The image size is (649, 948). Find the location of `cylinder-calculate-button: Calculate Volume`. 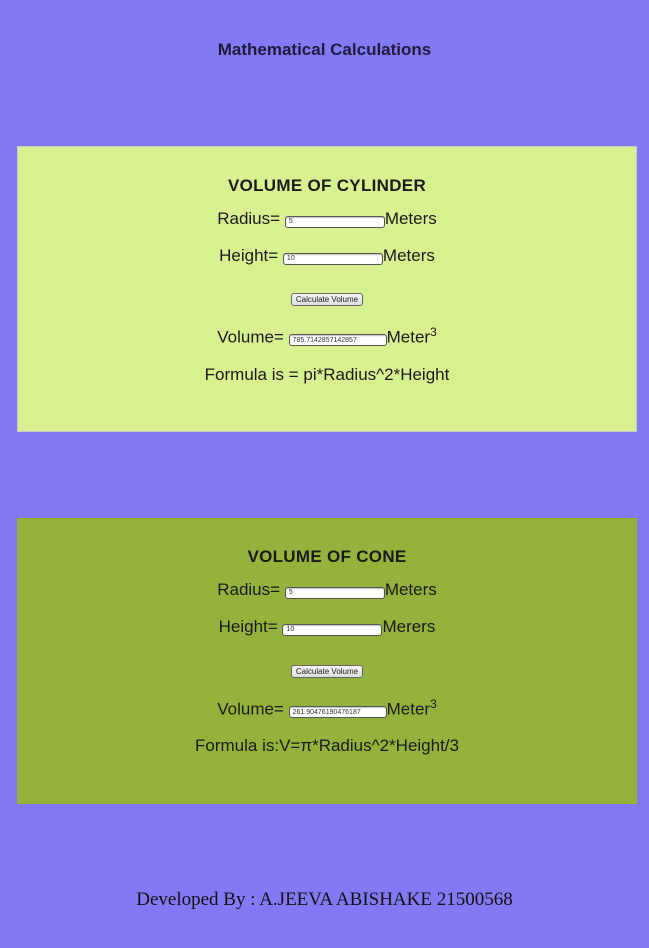

cylinder-calculate-button: Calculate Volume is located at coordinates (327, 299).